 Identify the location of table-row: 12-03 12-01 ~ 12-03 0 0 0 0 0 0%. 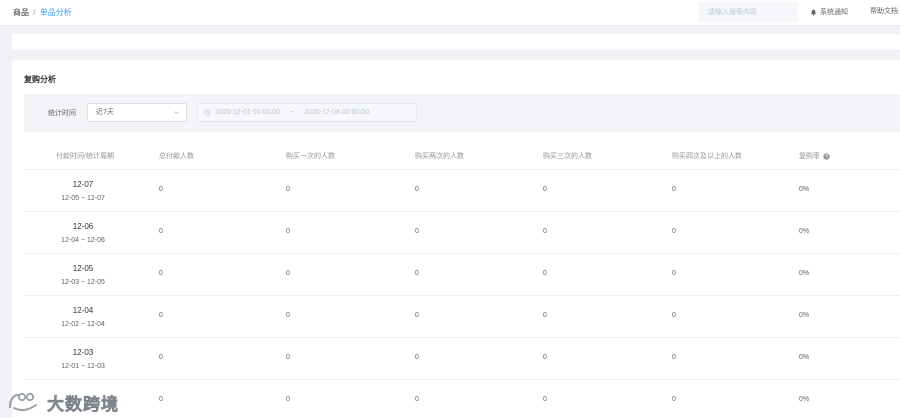
(462, 359).